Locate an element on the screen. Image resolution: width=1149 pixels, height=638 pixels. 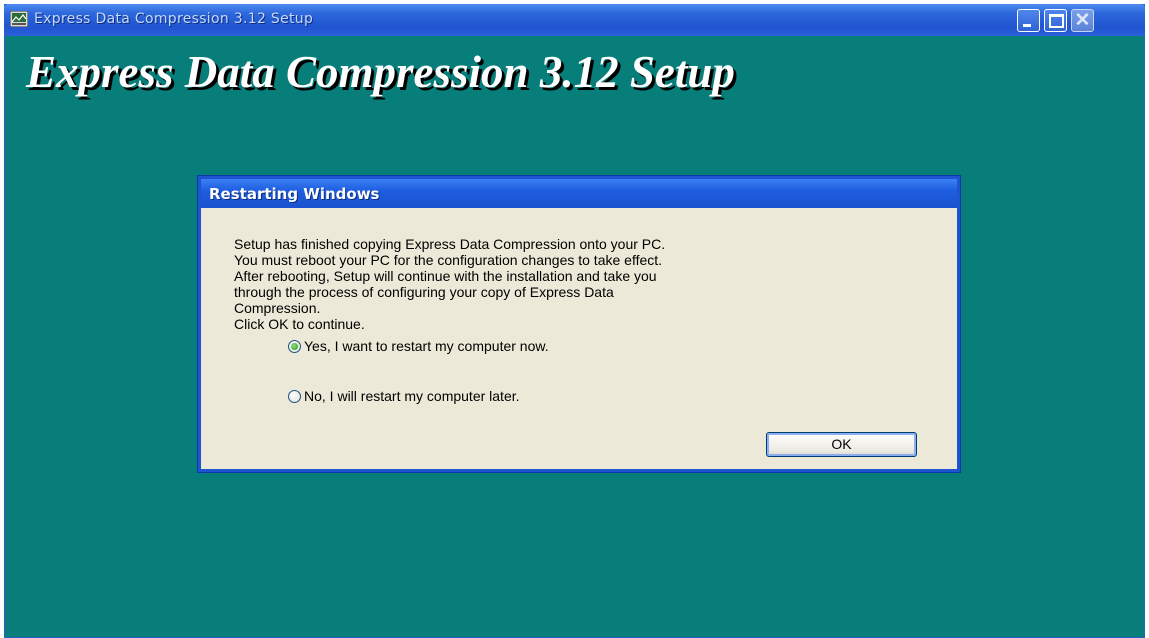
dialog-titlebar: Restarting Windows is located at coordinates (579, 193).